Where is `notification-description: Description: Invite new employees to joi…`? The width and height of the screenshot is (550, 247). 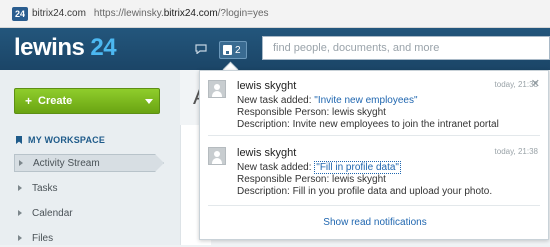 notification-description: Description: Invite new employees to joi… is located at coordinates (368, 124).